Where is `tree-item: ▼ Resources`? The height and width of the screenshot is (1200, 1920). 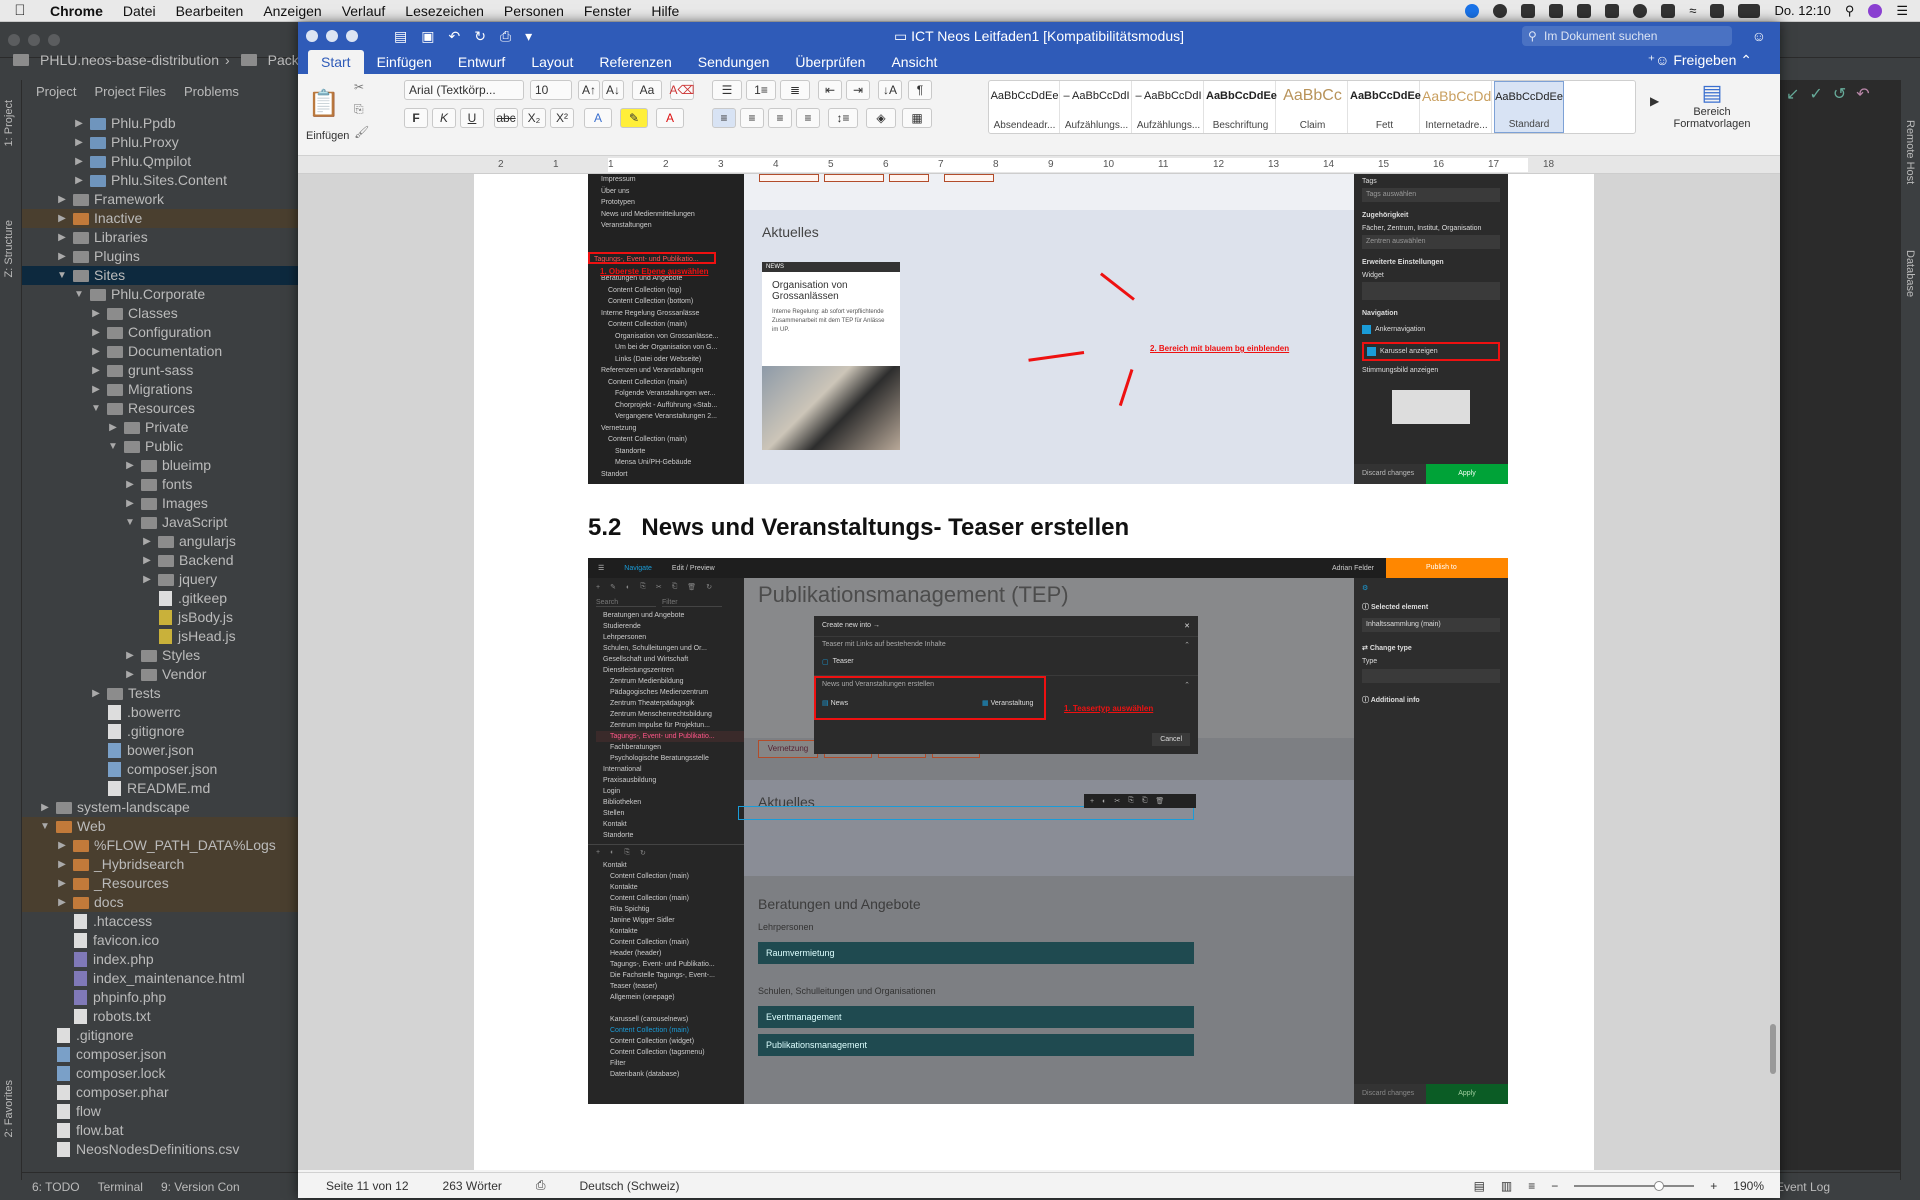 tree-item: ▼ Resources is located at coordinates (160, 408).